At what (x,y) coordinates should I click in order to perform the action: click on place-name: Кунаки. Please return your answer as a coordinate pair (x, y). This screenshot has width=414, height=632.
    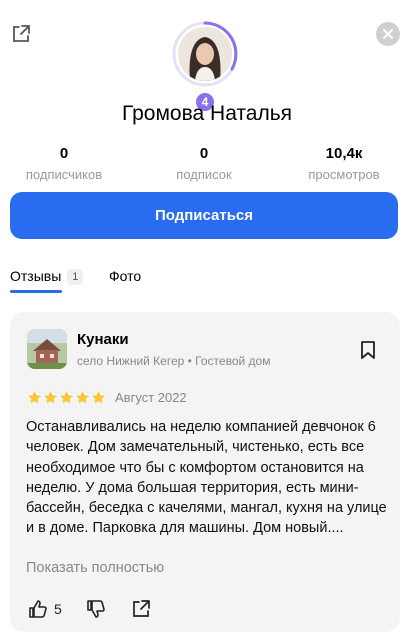
    Looking at the image, I should click on (103, 339).